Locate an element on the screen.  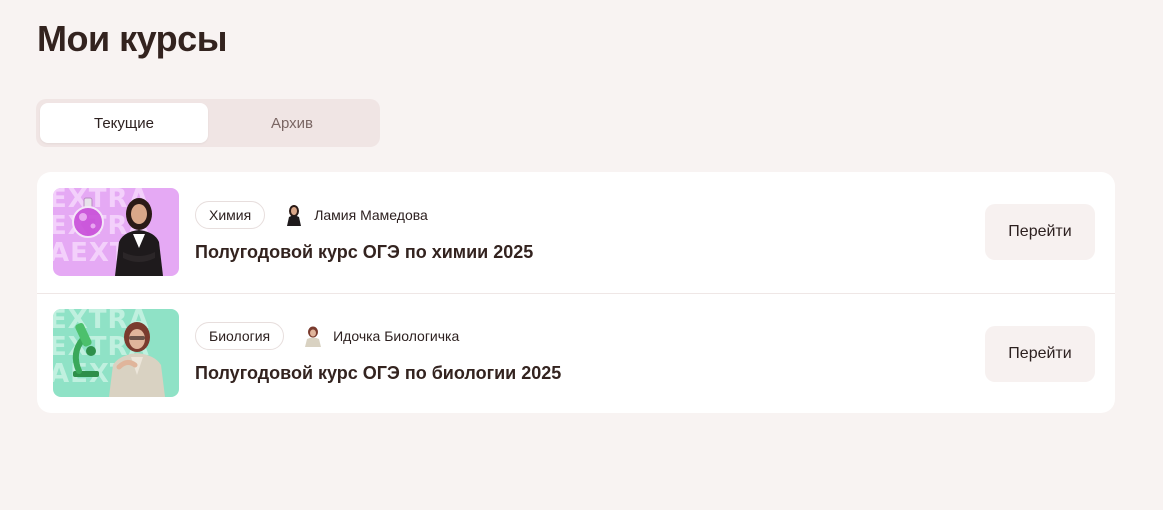
teacher-name: Ламия Мамедова is located at coordinates (371, 215).